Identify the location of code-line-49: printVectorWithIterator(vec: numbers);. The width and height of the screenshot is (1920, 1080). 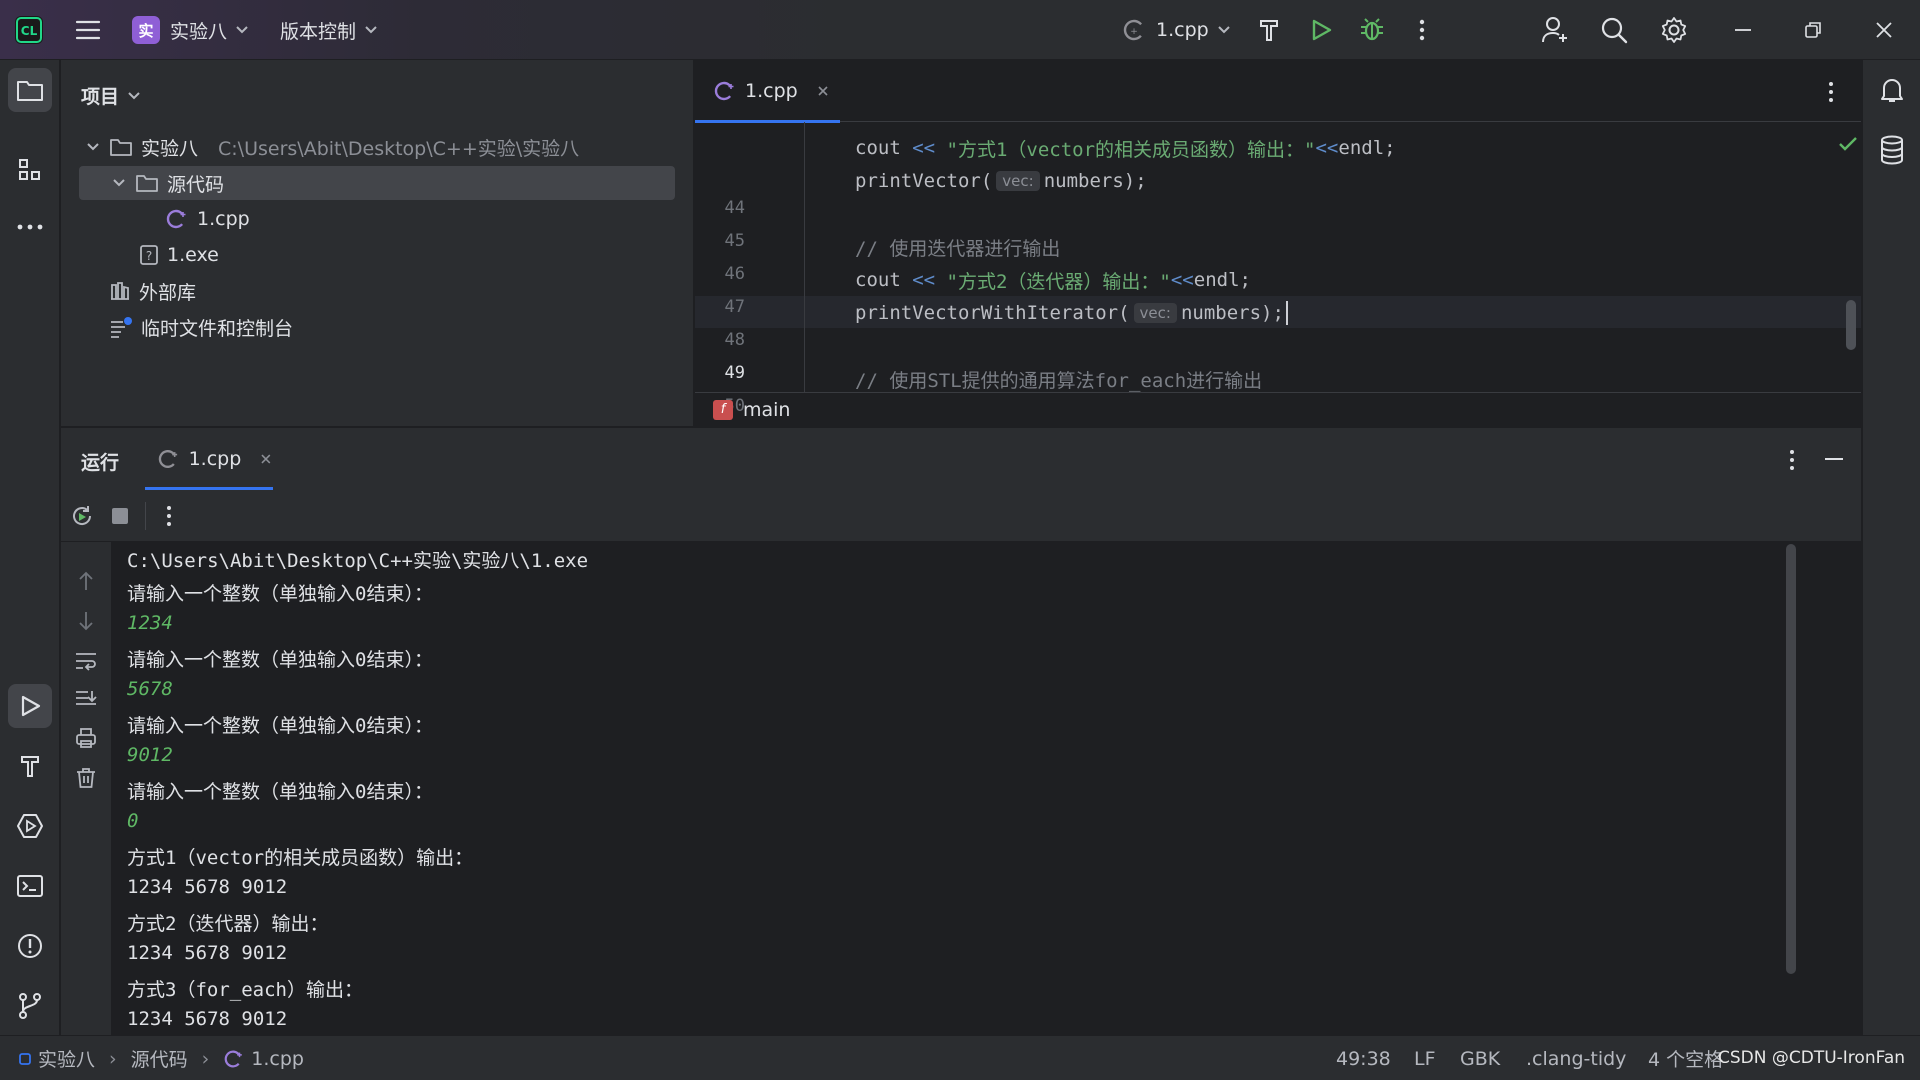
(1071, 313).